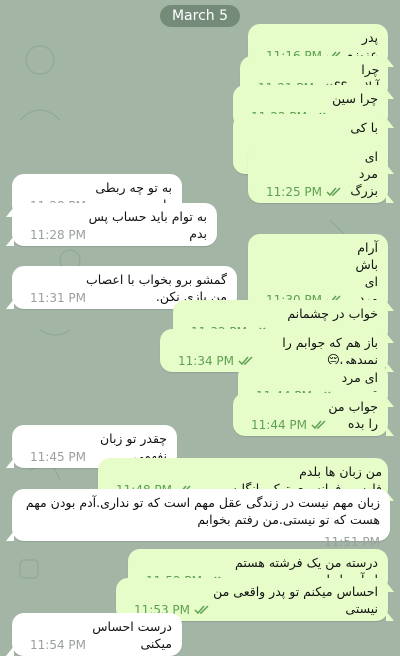  I want to click on message-time: 11:54 PM, so click(58, 645).